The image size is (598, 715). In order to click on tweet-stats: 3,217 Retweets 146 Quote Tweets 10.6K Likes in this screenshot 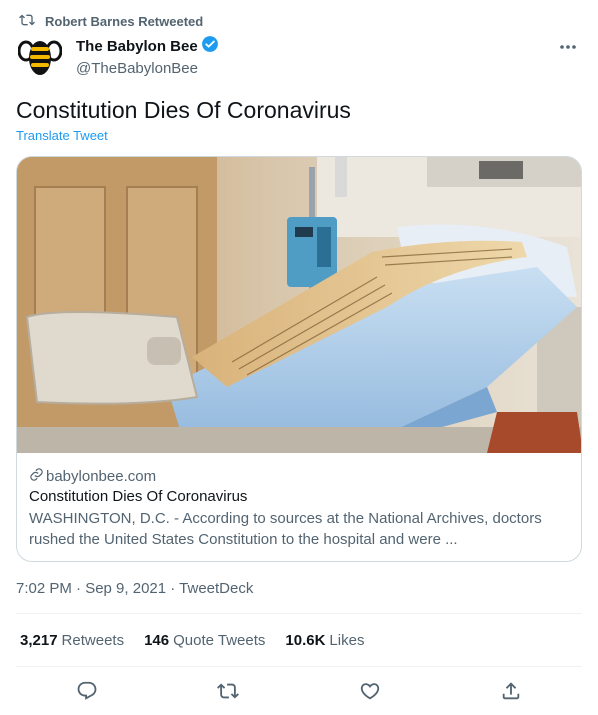, I will do `click(202, 641)`.